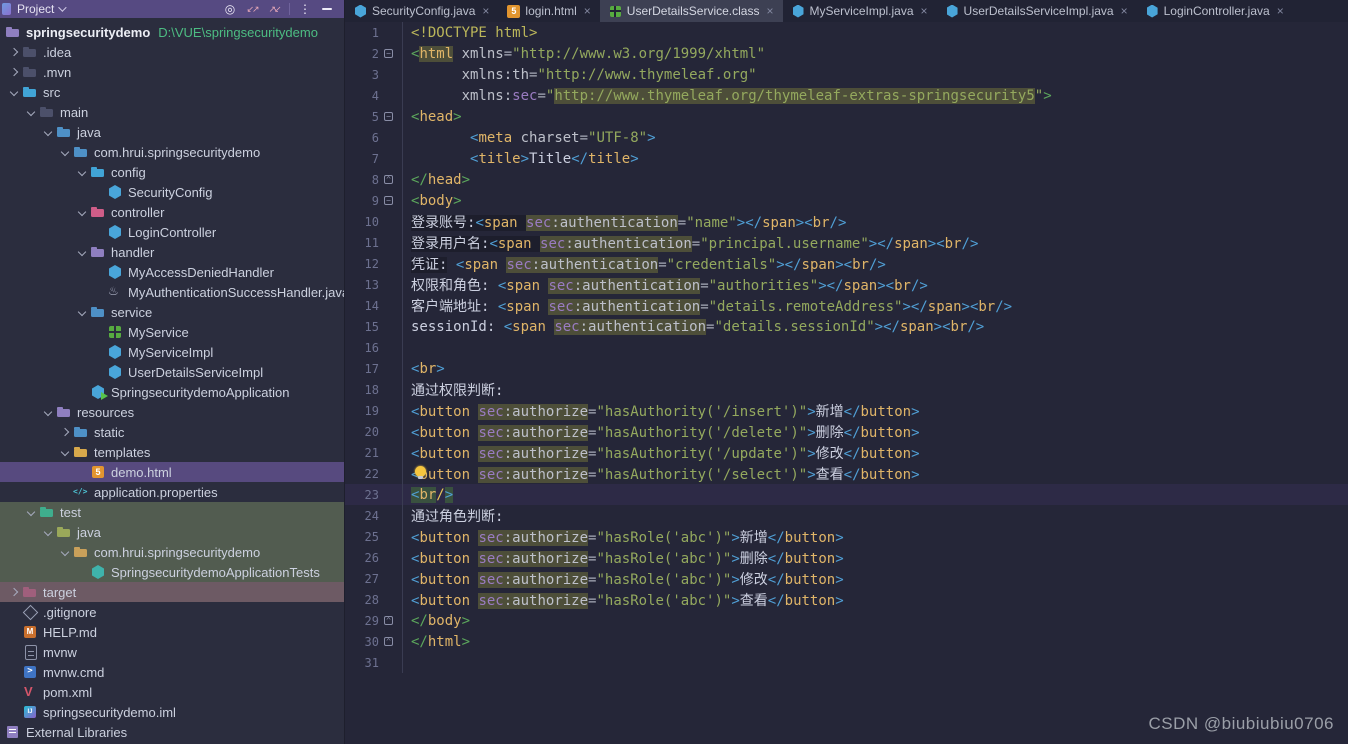  Describe the element at coordinates (846, 641) in the screenshot. I see `code-line-30: 30 ^ </html>` at that location.